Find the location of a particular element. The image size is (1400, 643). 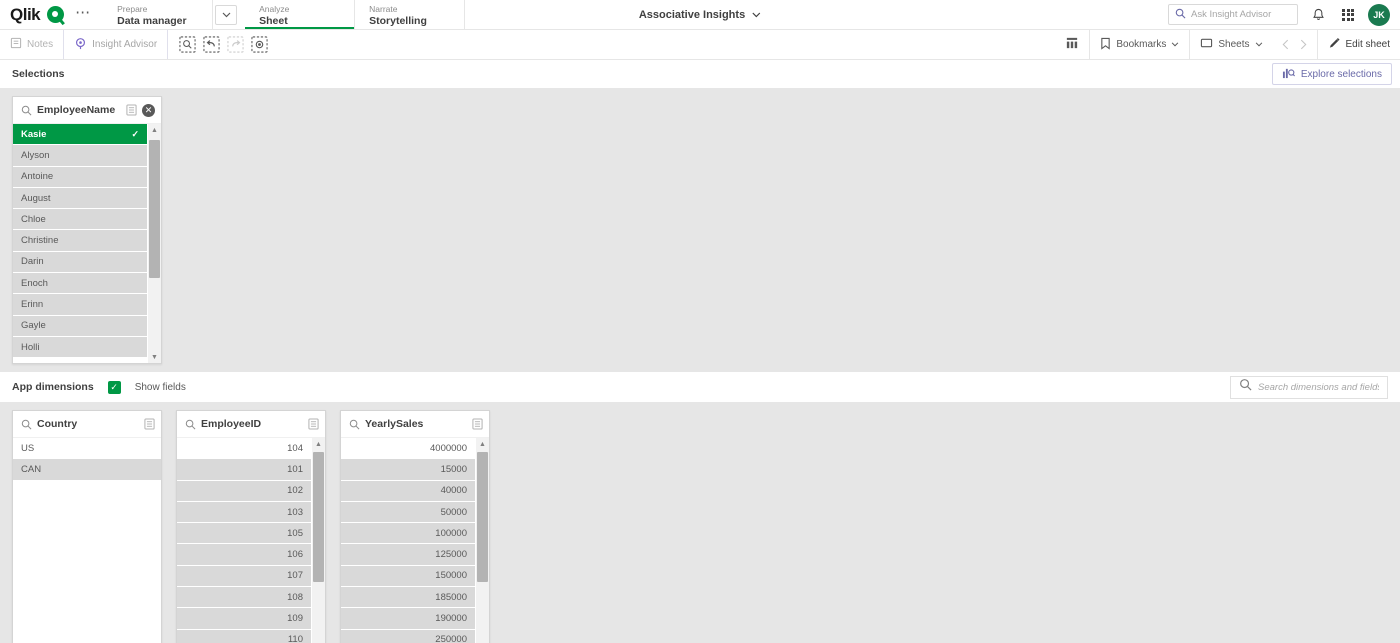

nav-item-narrate: Narrate Storytelling is located at coordinates (410, 14).